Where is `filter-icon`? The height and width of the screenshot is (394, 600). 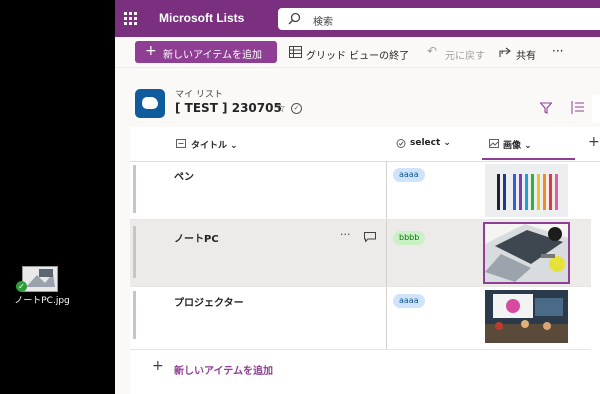
filter-icon is located at coordinates (546, 108).